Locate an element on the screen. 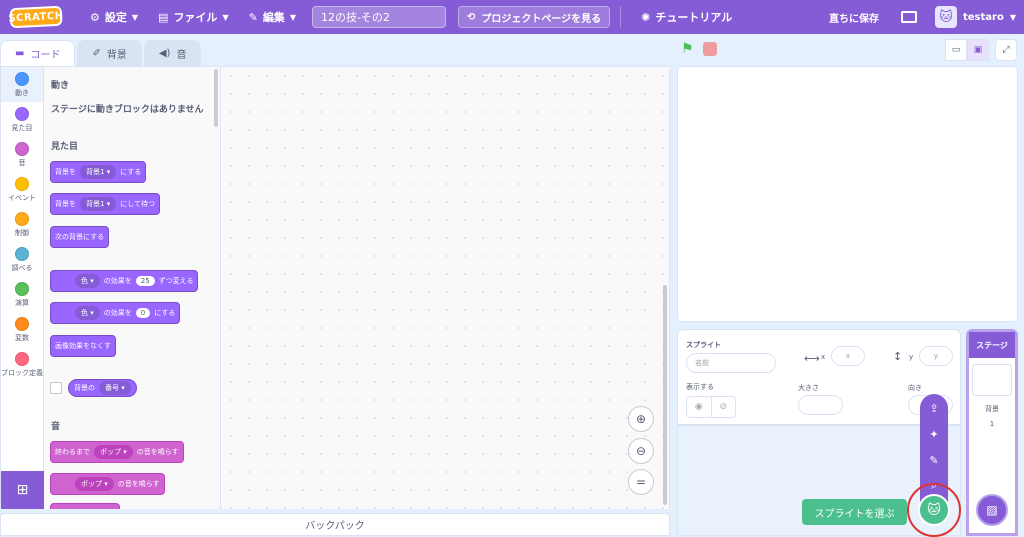  zoom-in-button: ⊕ is located at coordinates (641, 419).